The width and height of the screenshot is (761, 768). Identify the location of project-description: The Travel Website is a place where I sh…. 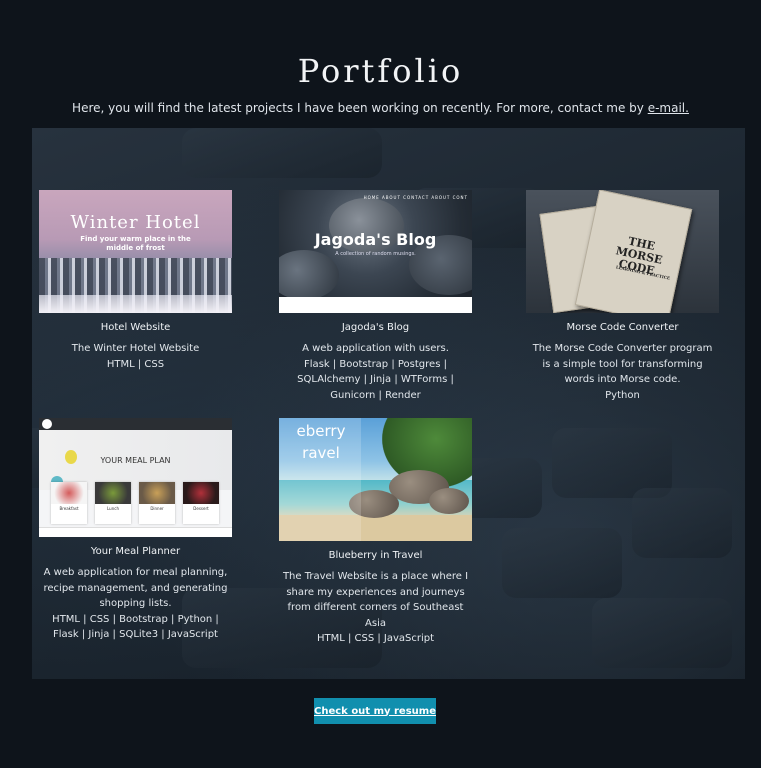
(375, 600).